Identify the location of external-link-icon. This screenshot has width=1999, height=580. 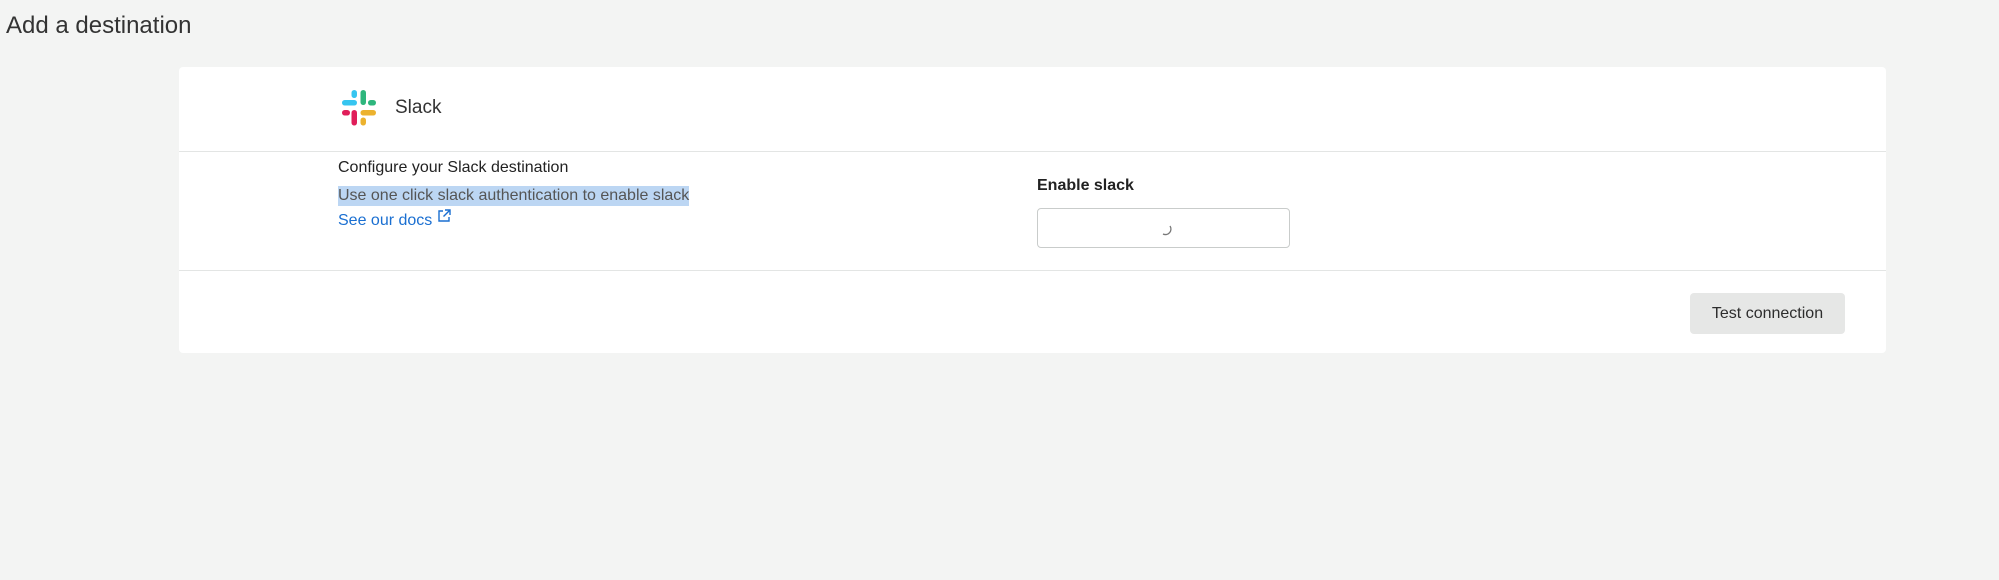
(444, 216).